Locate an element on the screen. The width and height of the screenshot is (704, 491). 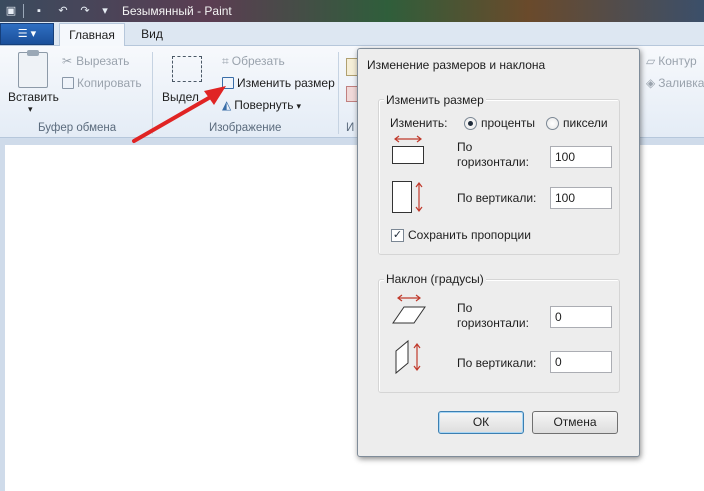
horizontal-skew-icon is located at coordinates (409, 309).